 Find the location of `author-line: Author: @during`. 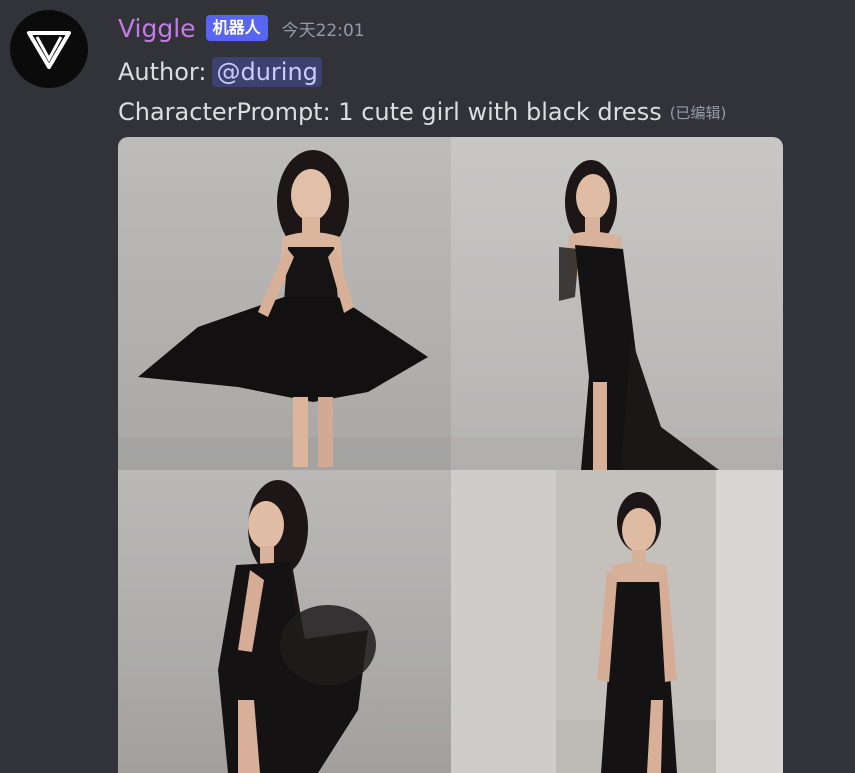

author-line: Author: @during is located at coordinates (220, 72).